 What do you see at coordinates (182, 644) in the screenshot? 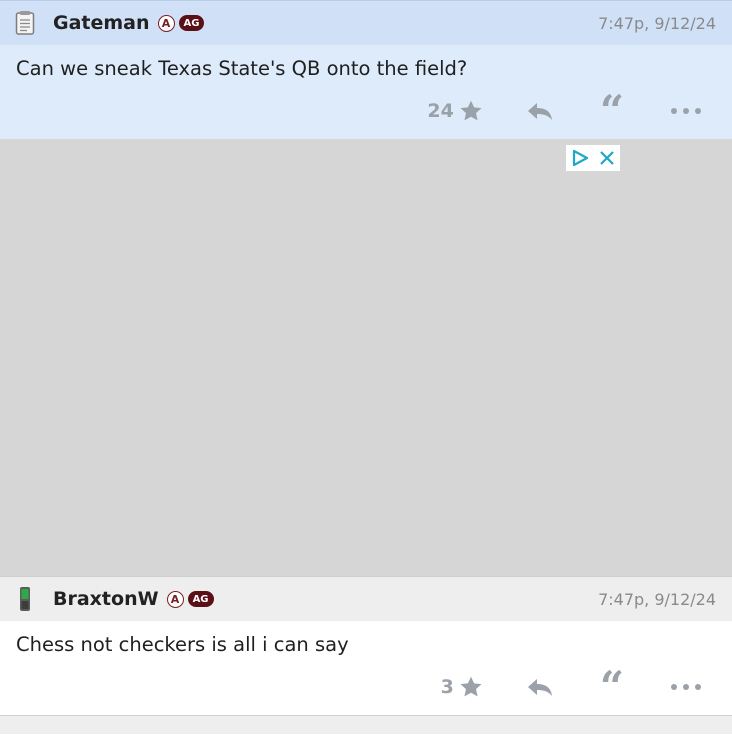
I see `post-text: Chess not checkers is all i can say` at bounding box center [182, 644].